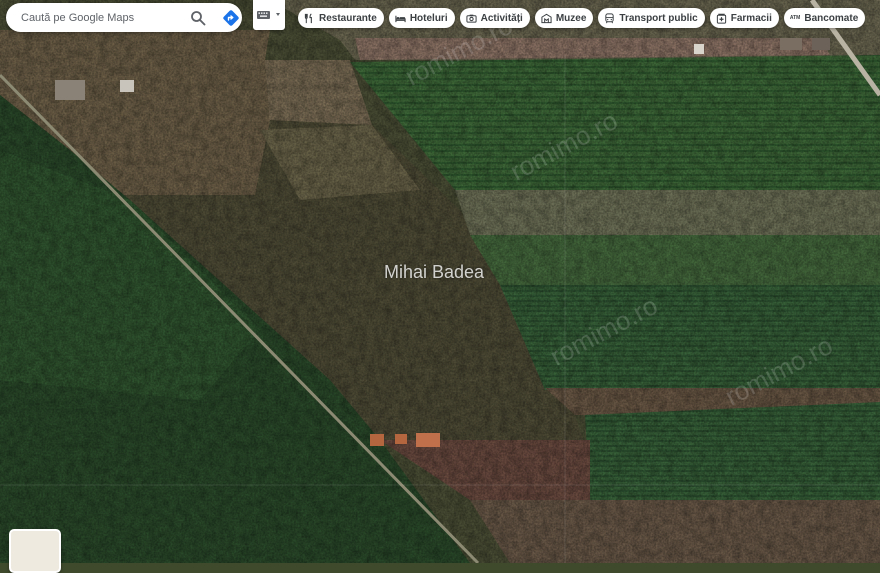  Describe the element at coordinates (751, 18) in the screenshot. I see `chip-label: Farmacii` at that location.